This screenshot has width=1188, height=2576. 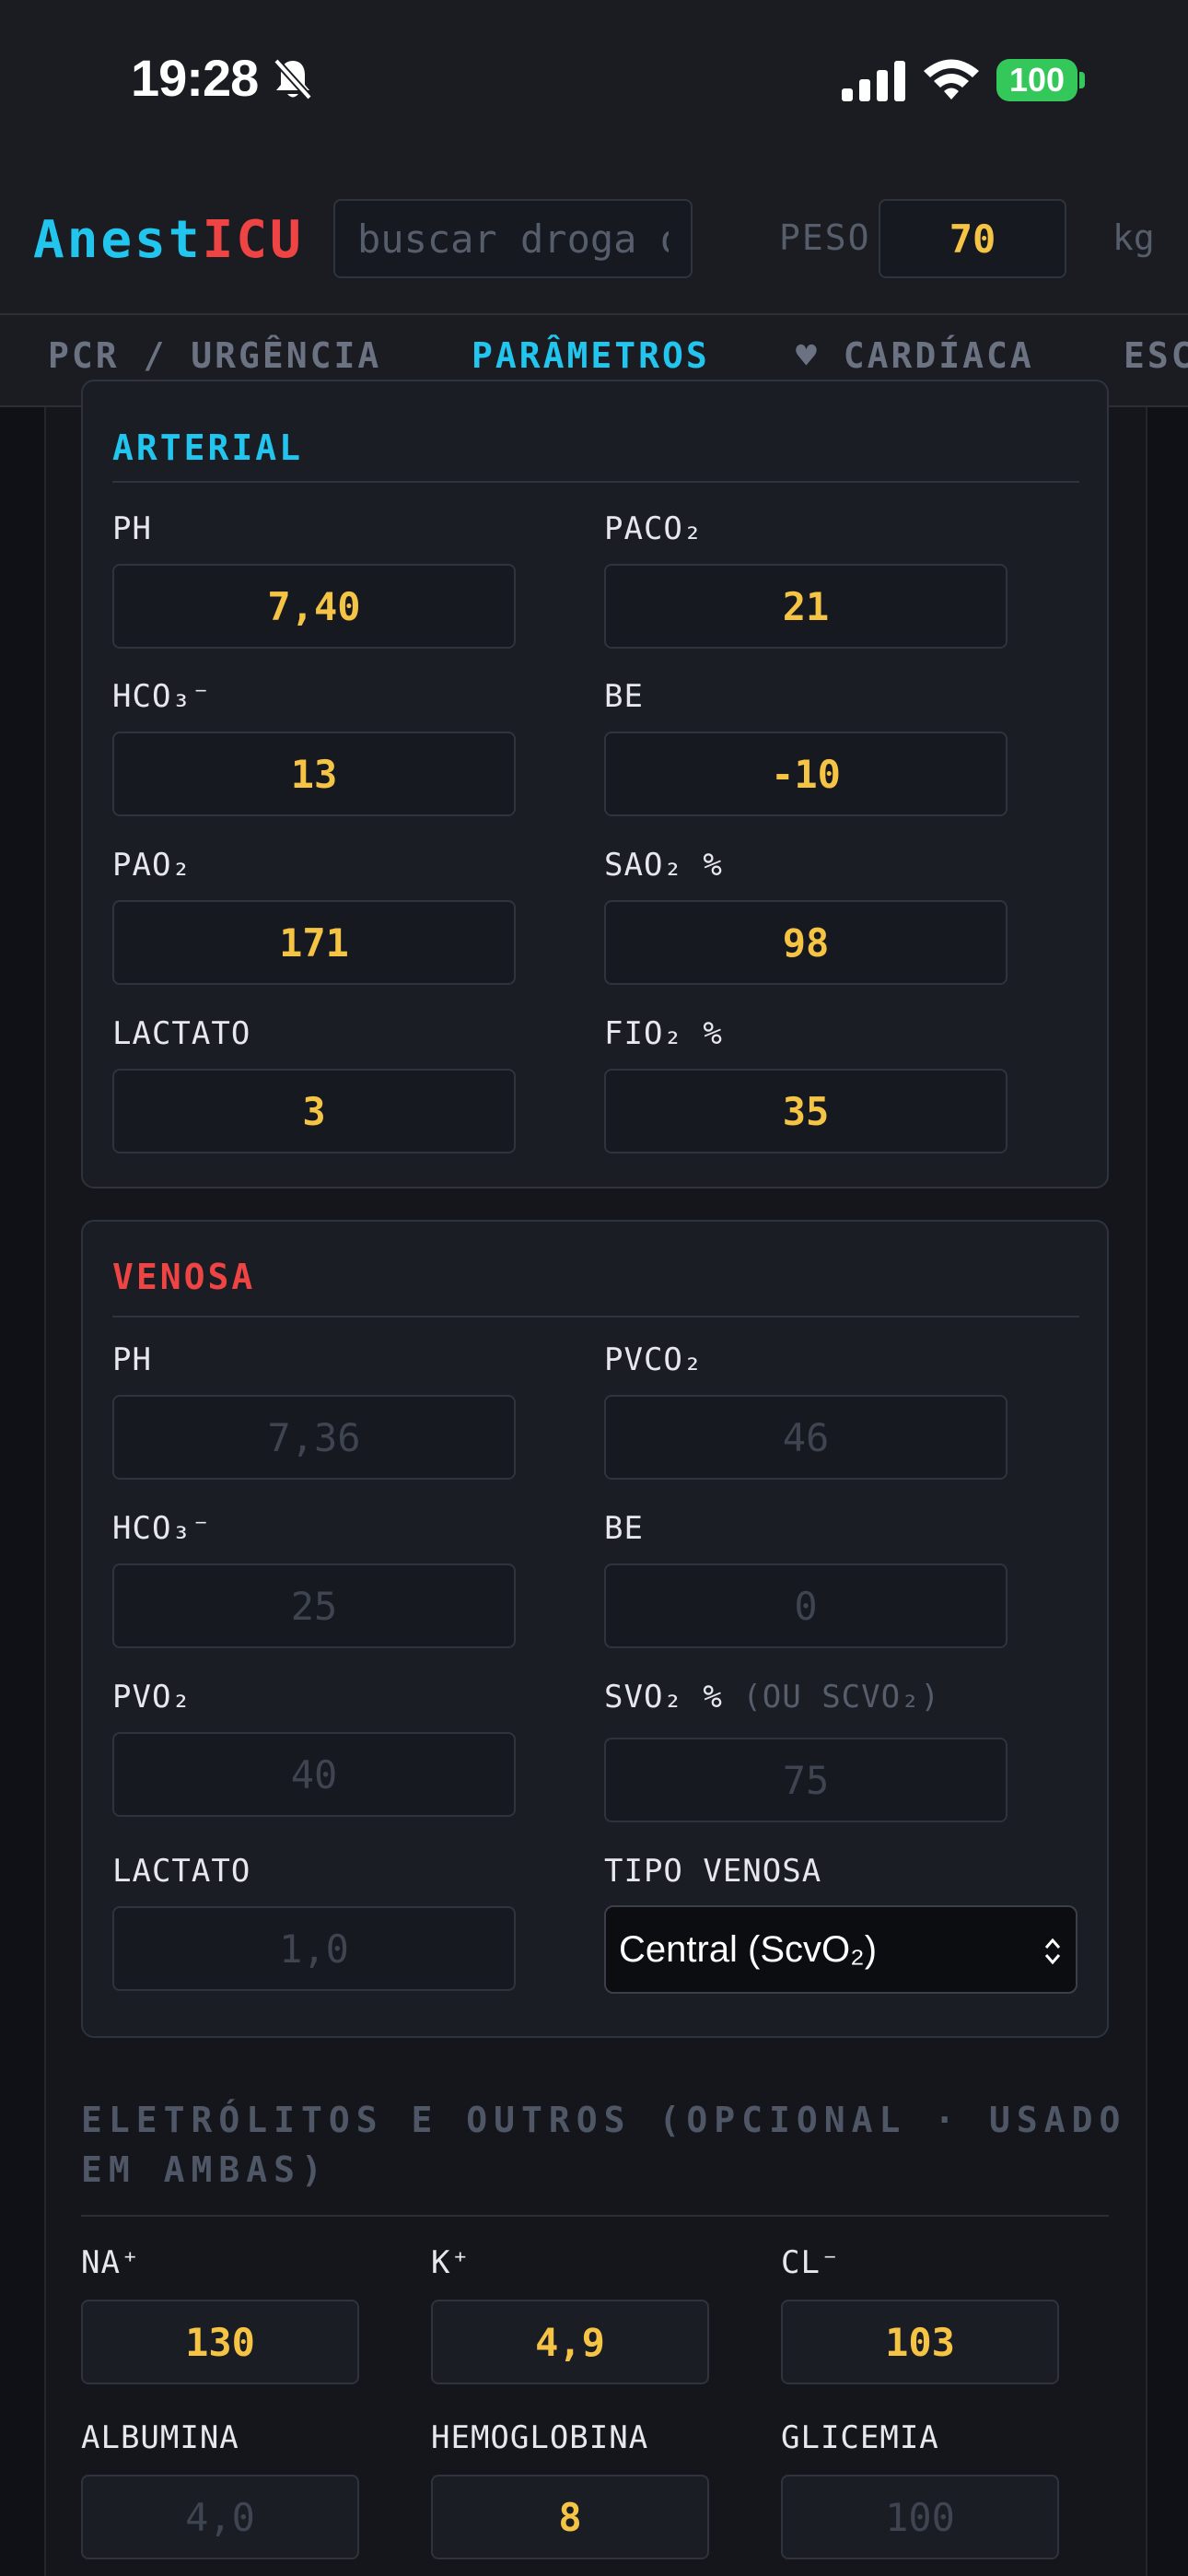 I want to click on venosa-type-selected: Central (ScvO₂), so click(x=748, y=1949).